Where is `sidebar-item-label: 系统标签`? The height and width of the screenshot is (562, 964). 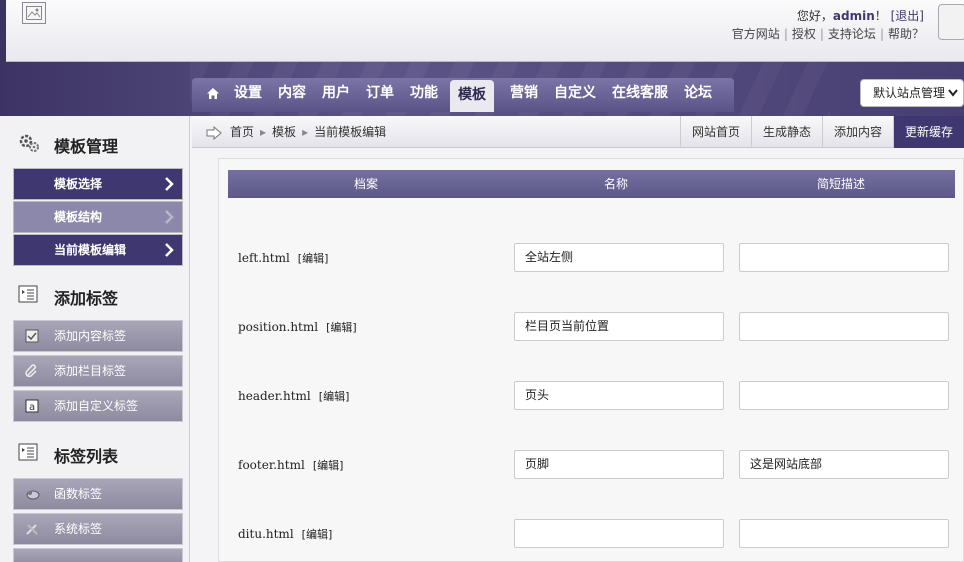
sidebar-item-label: 系统标签 is located at coordinates (78, 529).